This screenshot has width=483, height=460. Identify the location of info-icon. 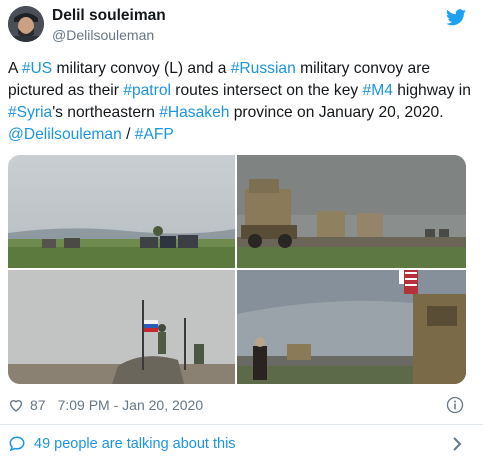
(455, 405).